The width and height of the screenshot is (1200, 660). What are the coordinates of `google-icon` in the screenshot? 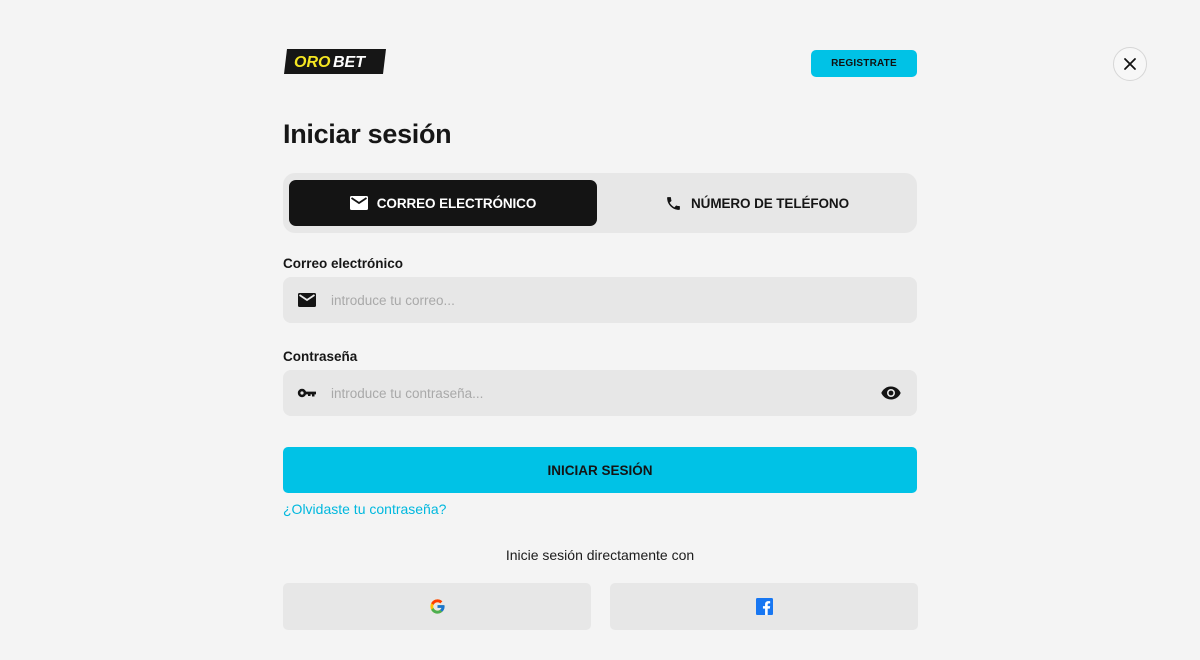 It's located at (437, 606).